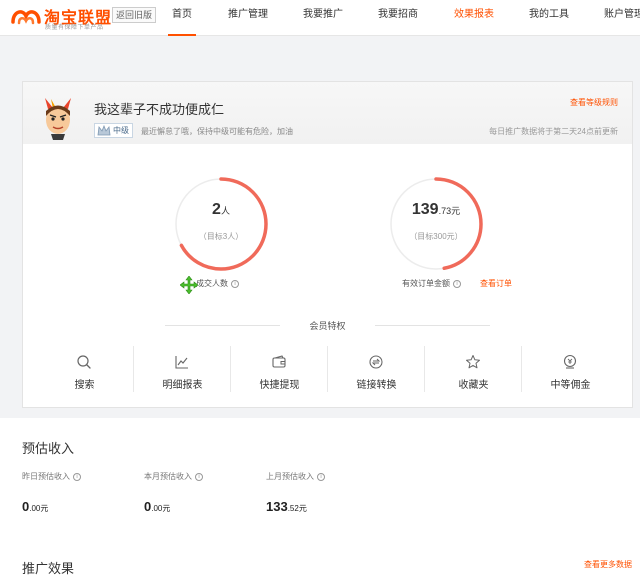 Image resolution: width=640 pixels, height=578 pixels. I want to click on orders-value: 139.73元, so click(436, 210).